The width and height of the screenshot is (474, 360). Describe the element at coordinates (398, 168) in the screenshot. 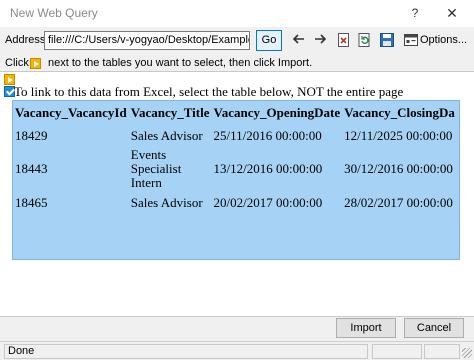

I see `table-cell: 30/12/2016 00:00:00` at that location.